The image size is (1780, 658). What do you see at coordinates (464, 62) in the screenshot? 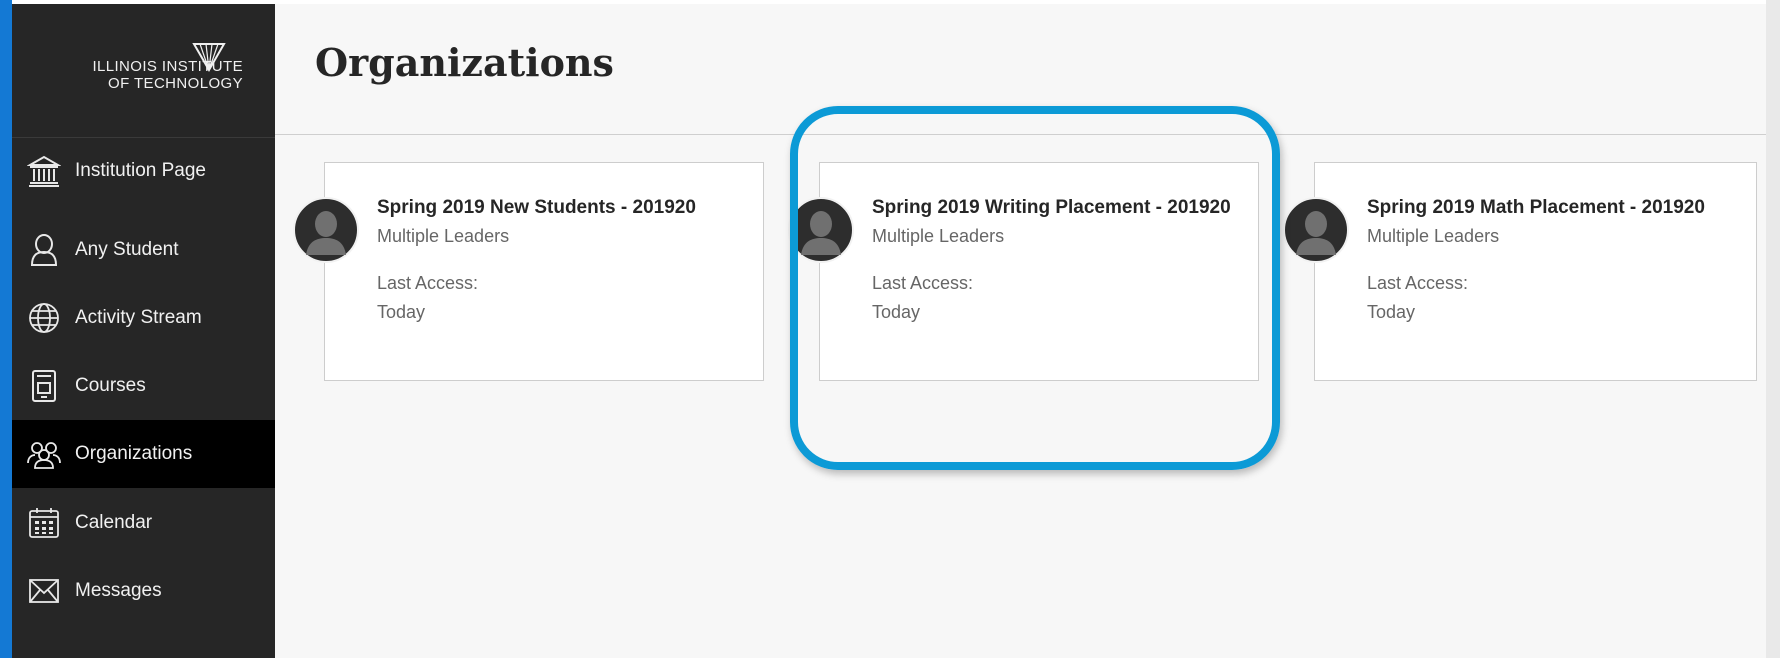
I see `page-title: Organizations` at bounding box center [464, 62].